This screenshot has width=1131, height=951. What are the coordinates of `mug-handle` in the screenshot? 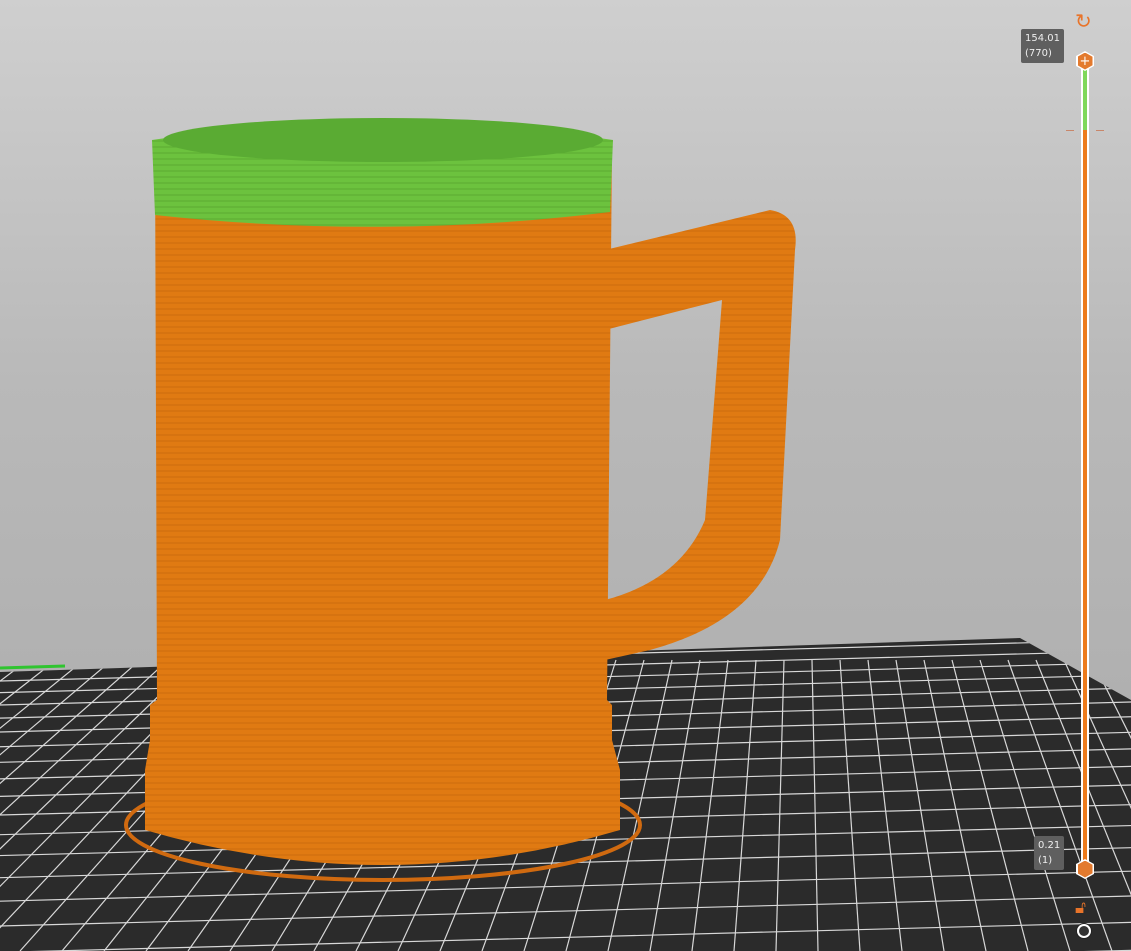 It's located at (700, 435).